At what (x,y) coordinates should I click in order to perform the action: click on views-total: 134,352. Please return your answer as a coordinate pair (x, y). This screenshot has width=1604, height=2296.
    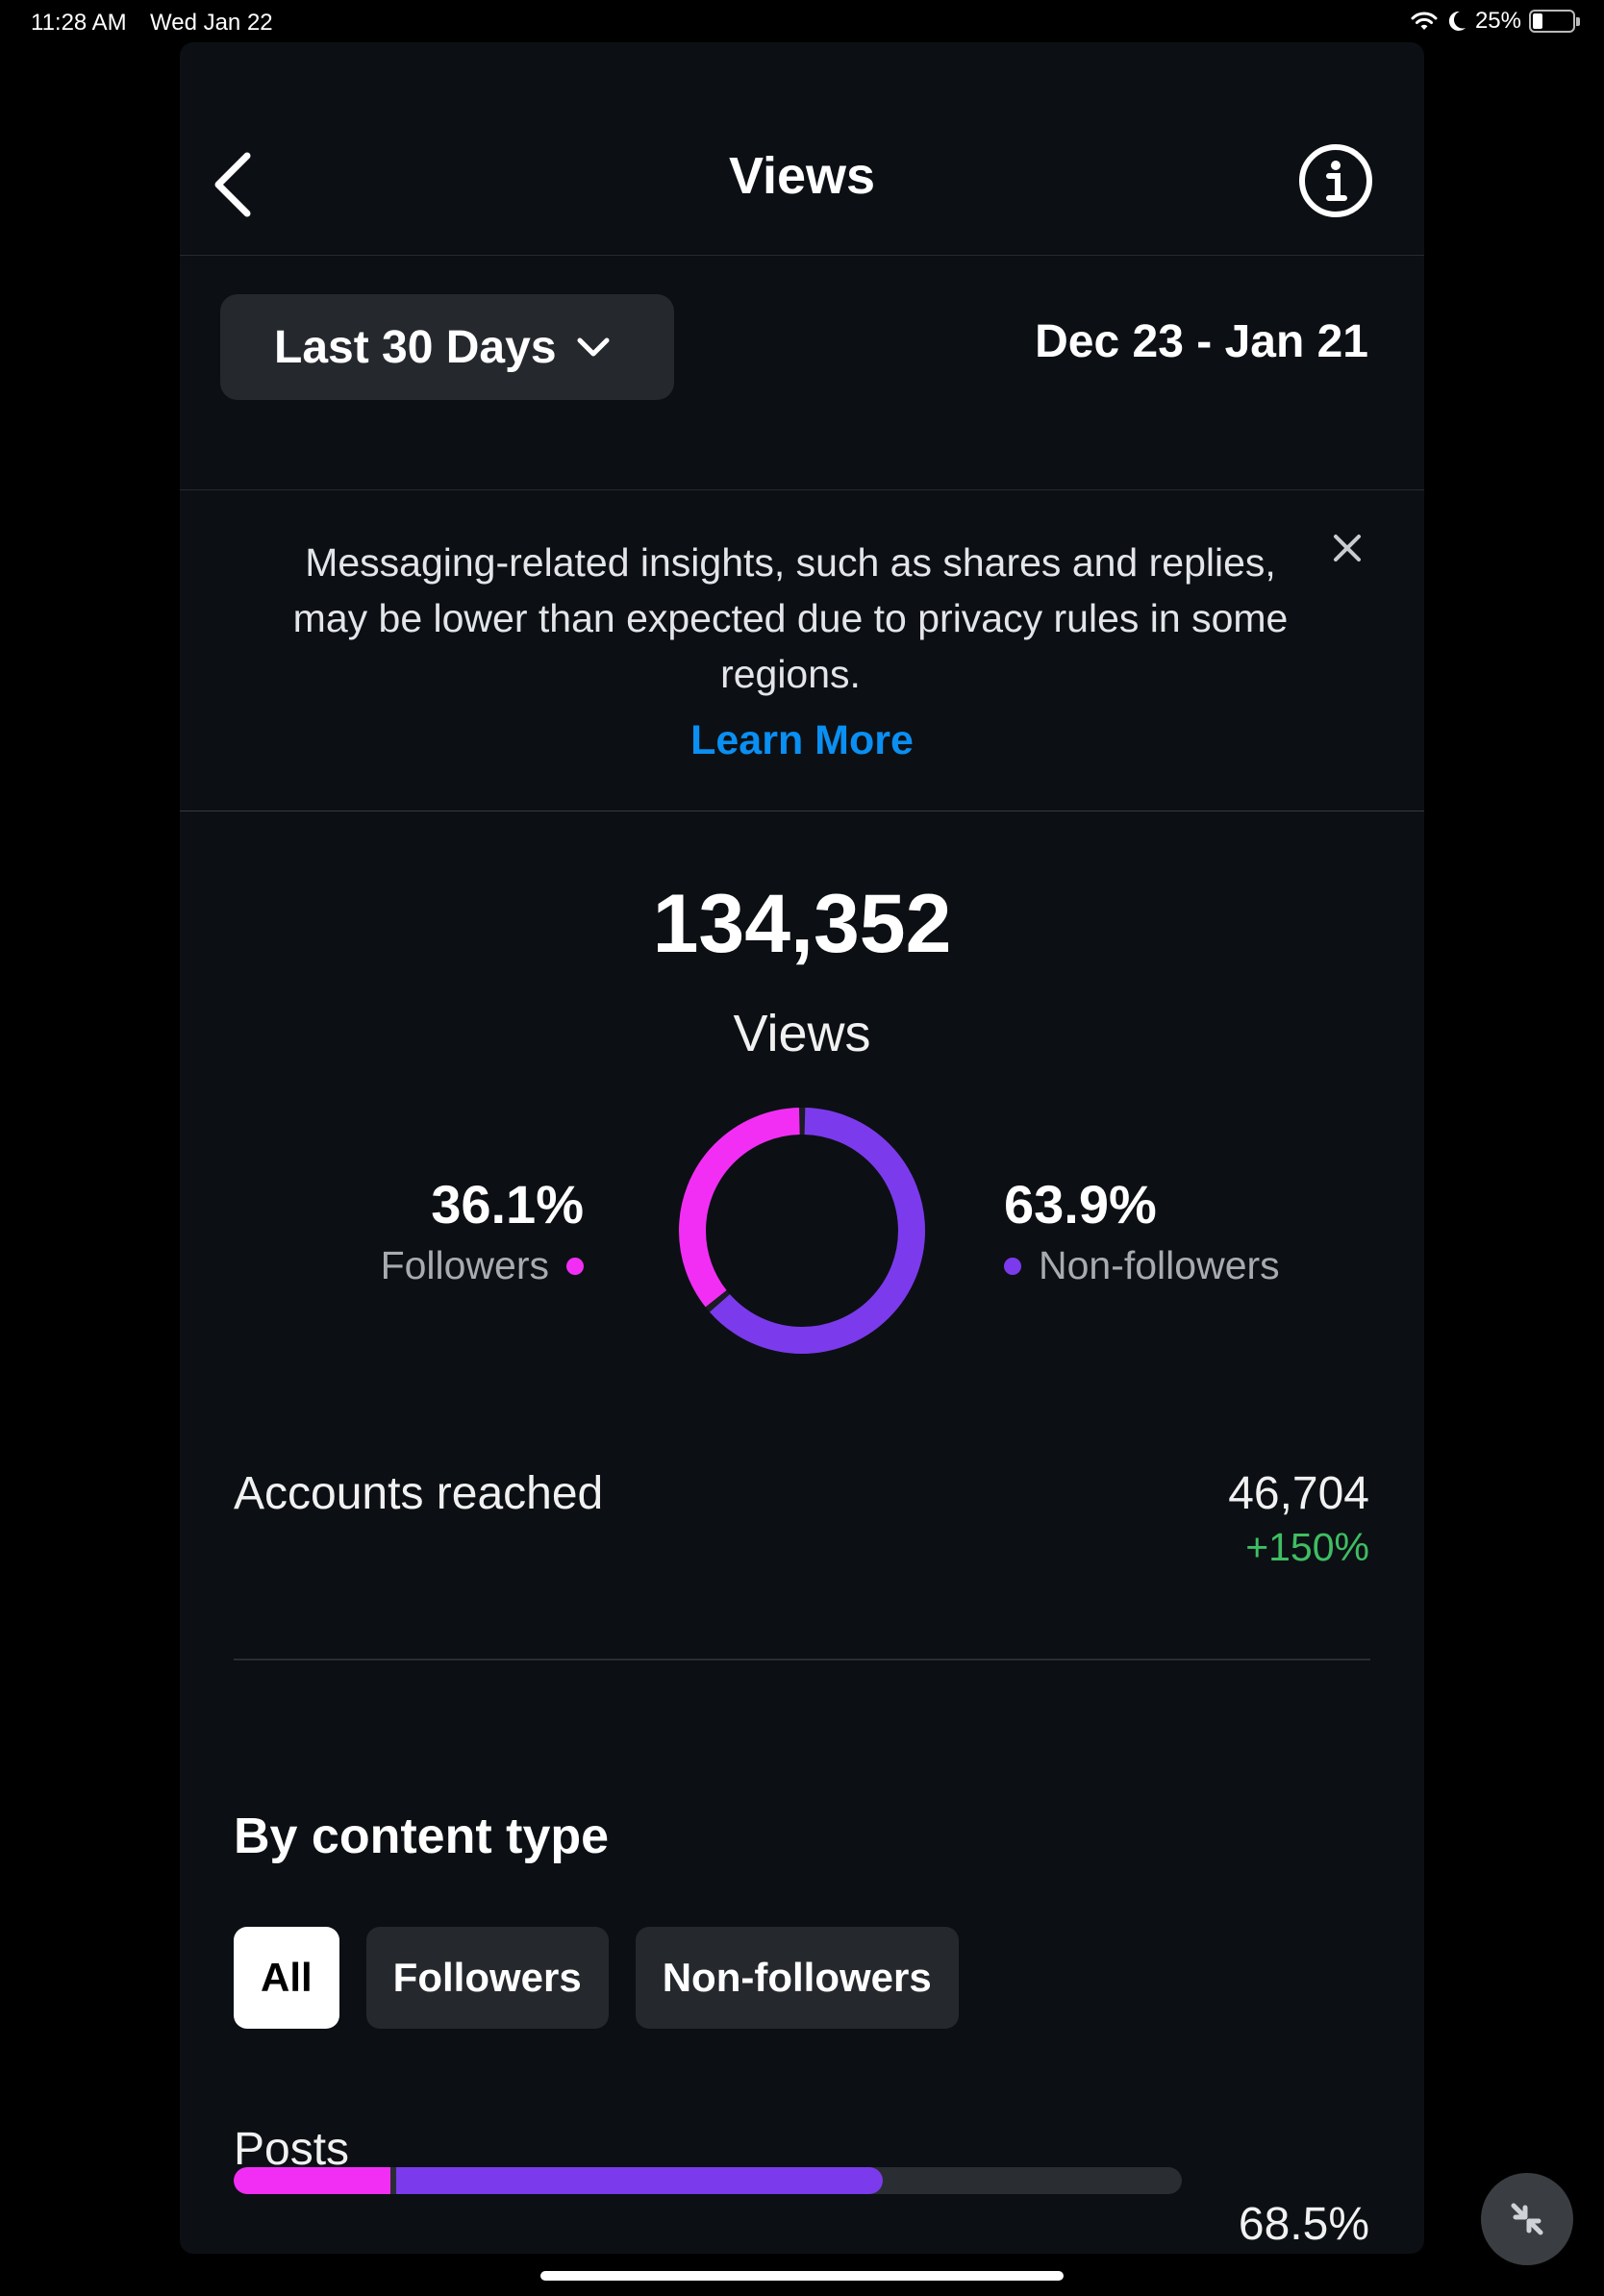
    Looking at the image, I should click on (802, 924).